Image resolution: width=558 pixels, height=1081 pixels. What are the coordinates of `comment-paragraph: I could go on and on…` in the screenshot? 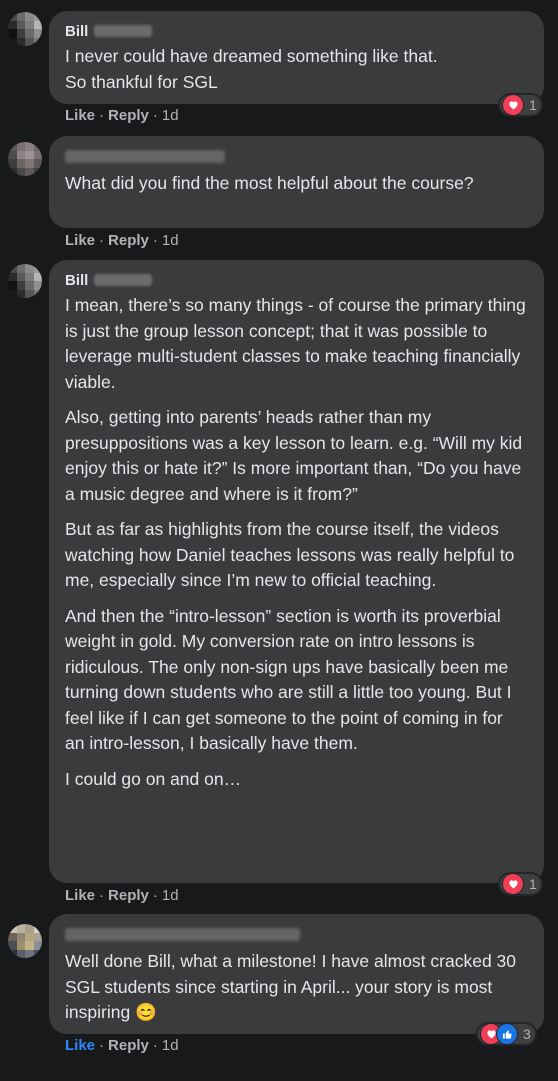 It's located at (153, 778).